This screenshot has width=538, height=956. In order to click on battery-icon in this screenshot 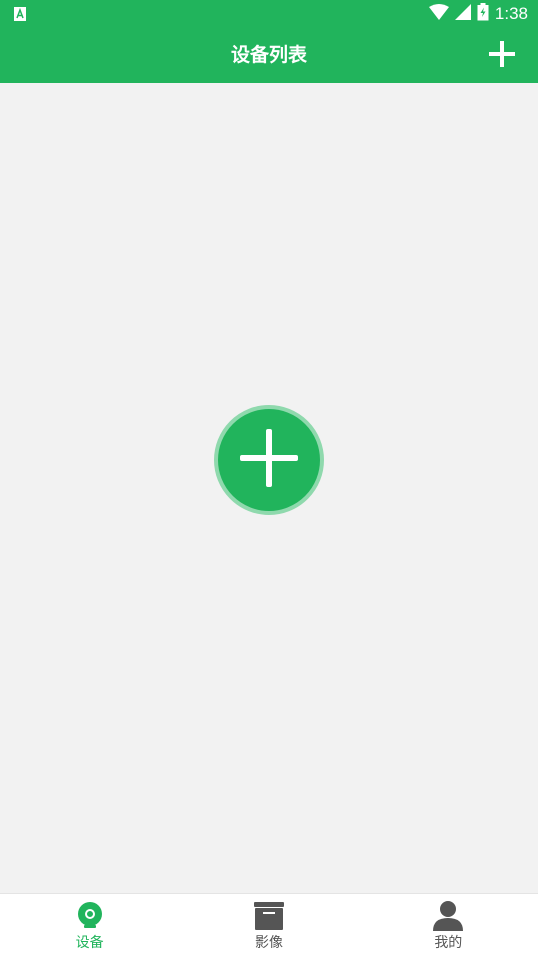, I will do `click(483, 14)`.